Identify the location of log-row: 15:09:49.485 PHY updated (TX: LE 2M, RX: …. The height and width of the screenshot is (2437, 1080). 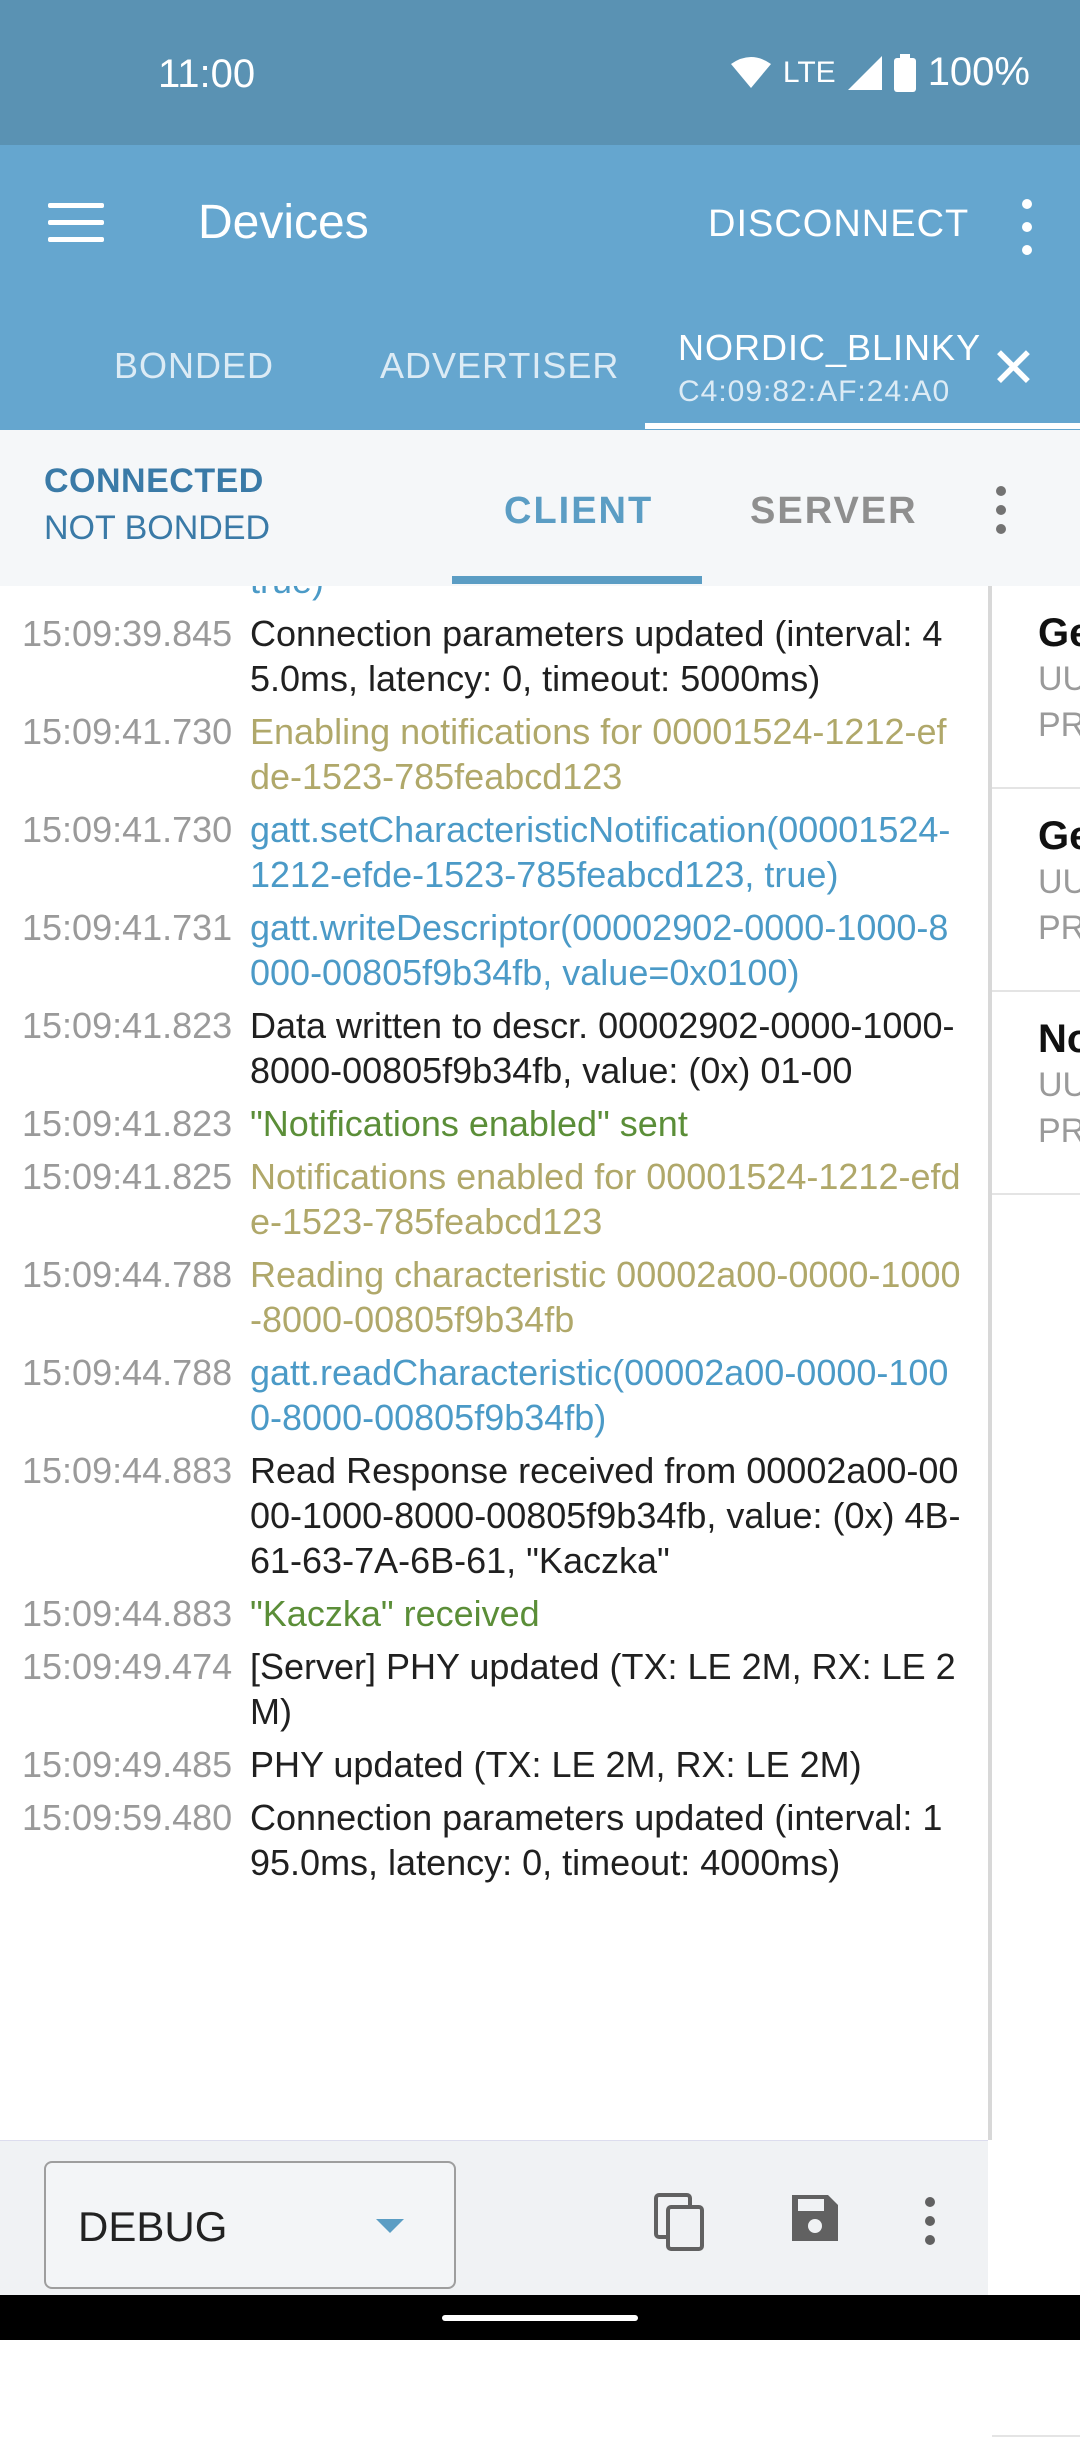
(494, 1764).